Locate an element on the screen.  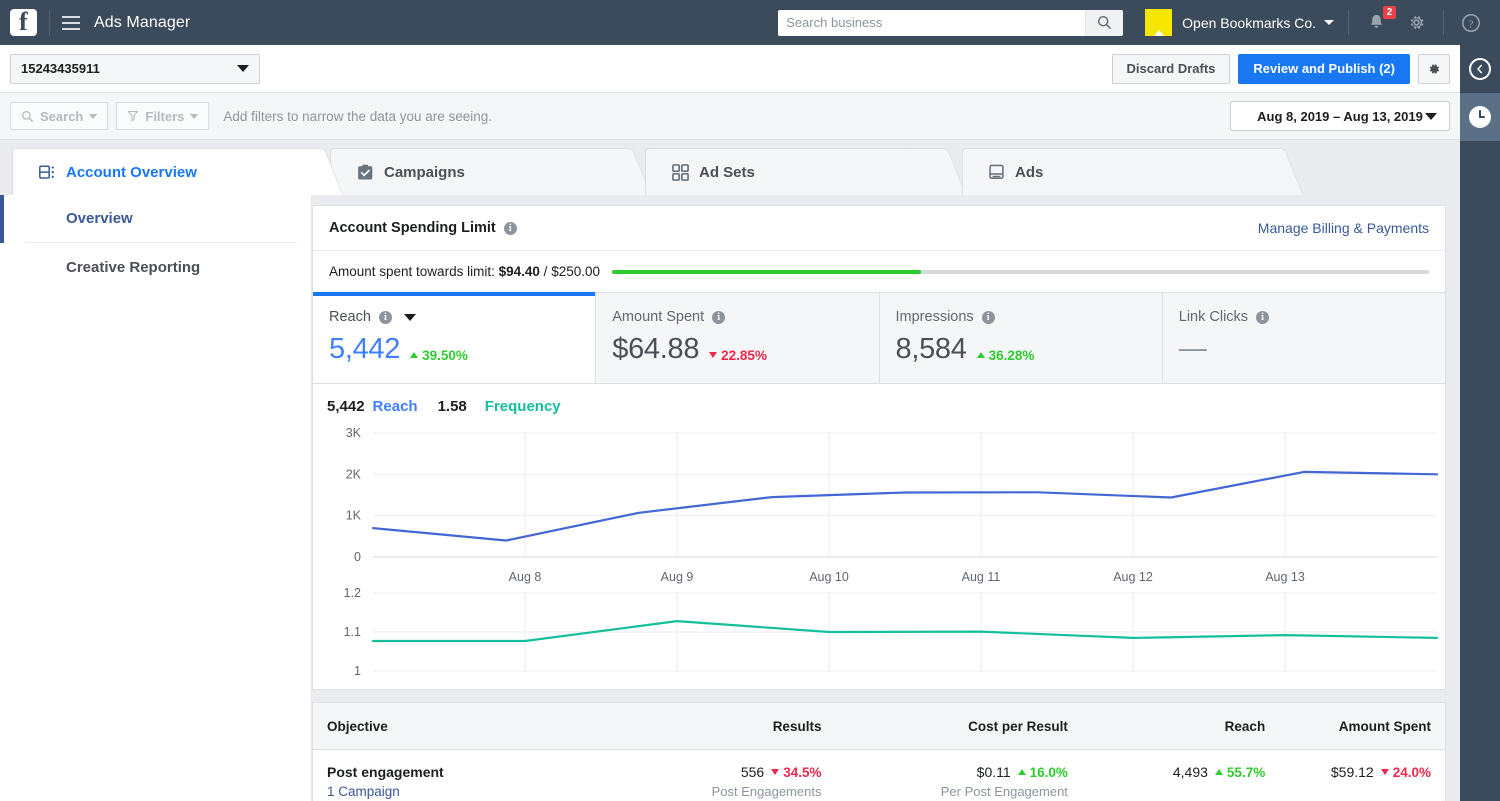
metric-value-row: 8,584 36.28% is located at coordinates (1029, 349).